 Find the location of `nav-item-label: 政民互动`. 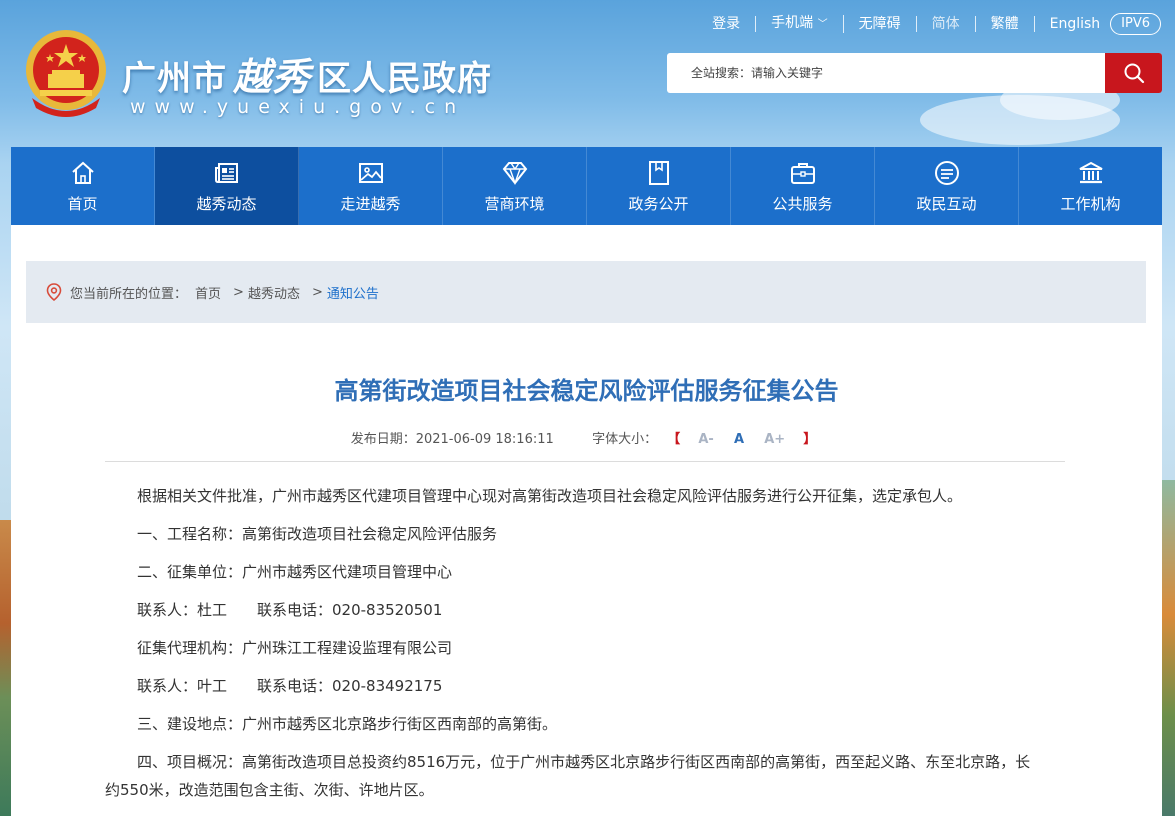

nav-item-label: 政民互动 is located at coordinates (946, 203).